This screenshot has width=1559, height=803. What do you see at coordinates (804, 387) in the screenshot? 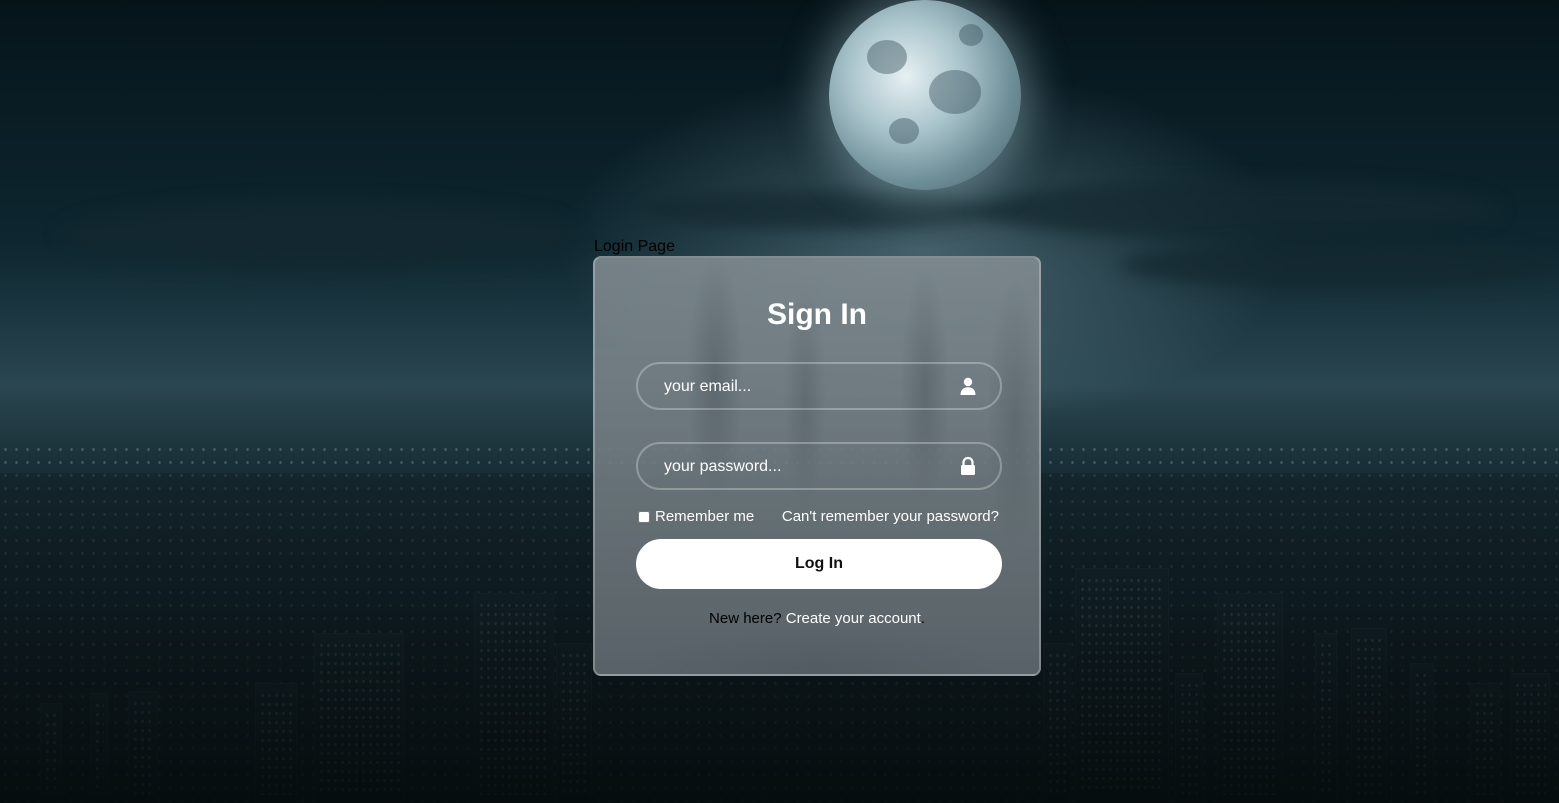
I see `email-input` at bounding box center [804, 387].